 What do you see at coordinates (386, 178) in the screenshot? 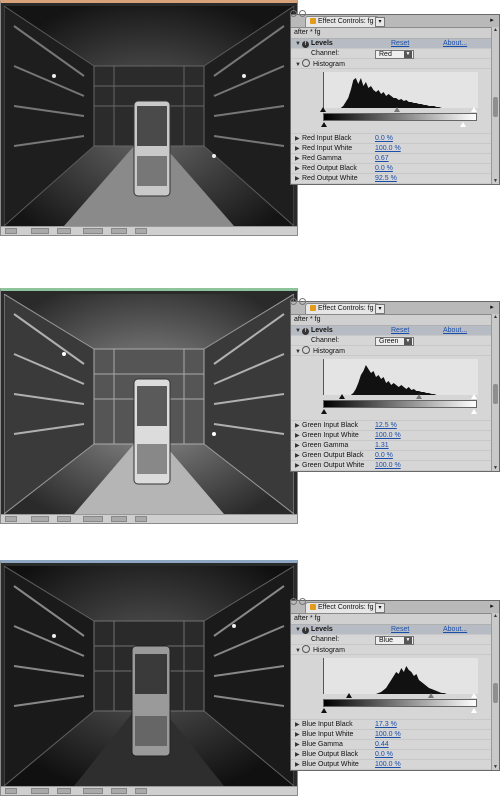
I see `param-value: 92.5 %` at bounding box center [386, 178].